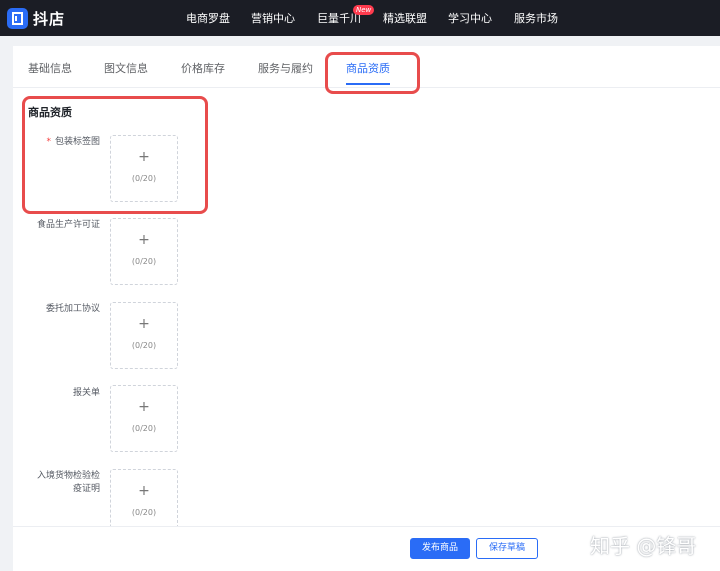  I want to click on tab-graphic-info: 图文信息, so click(126, 68).